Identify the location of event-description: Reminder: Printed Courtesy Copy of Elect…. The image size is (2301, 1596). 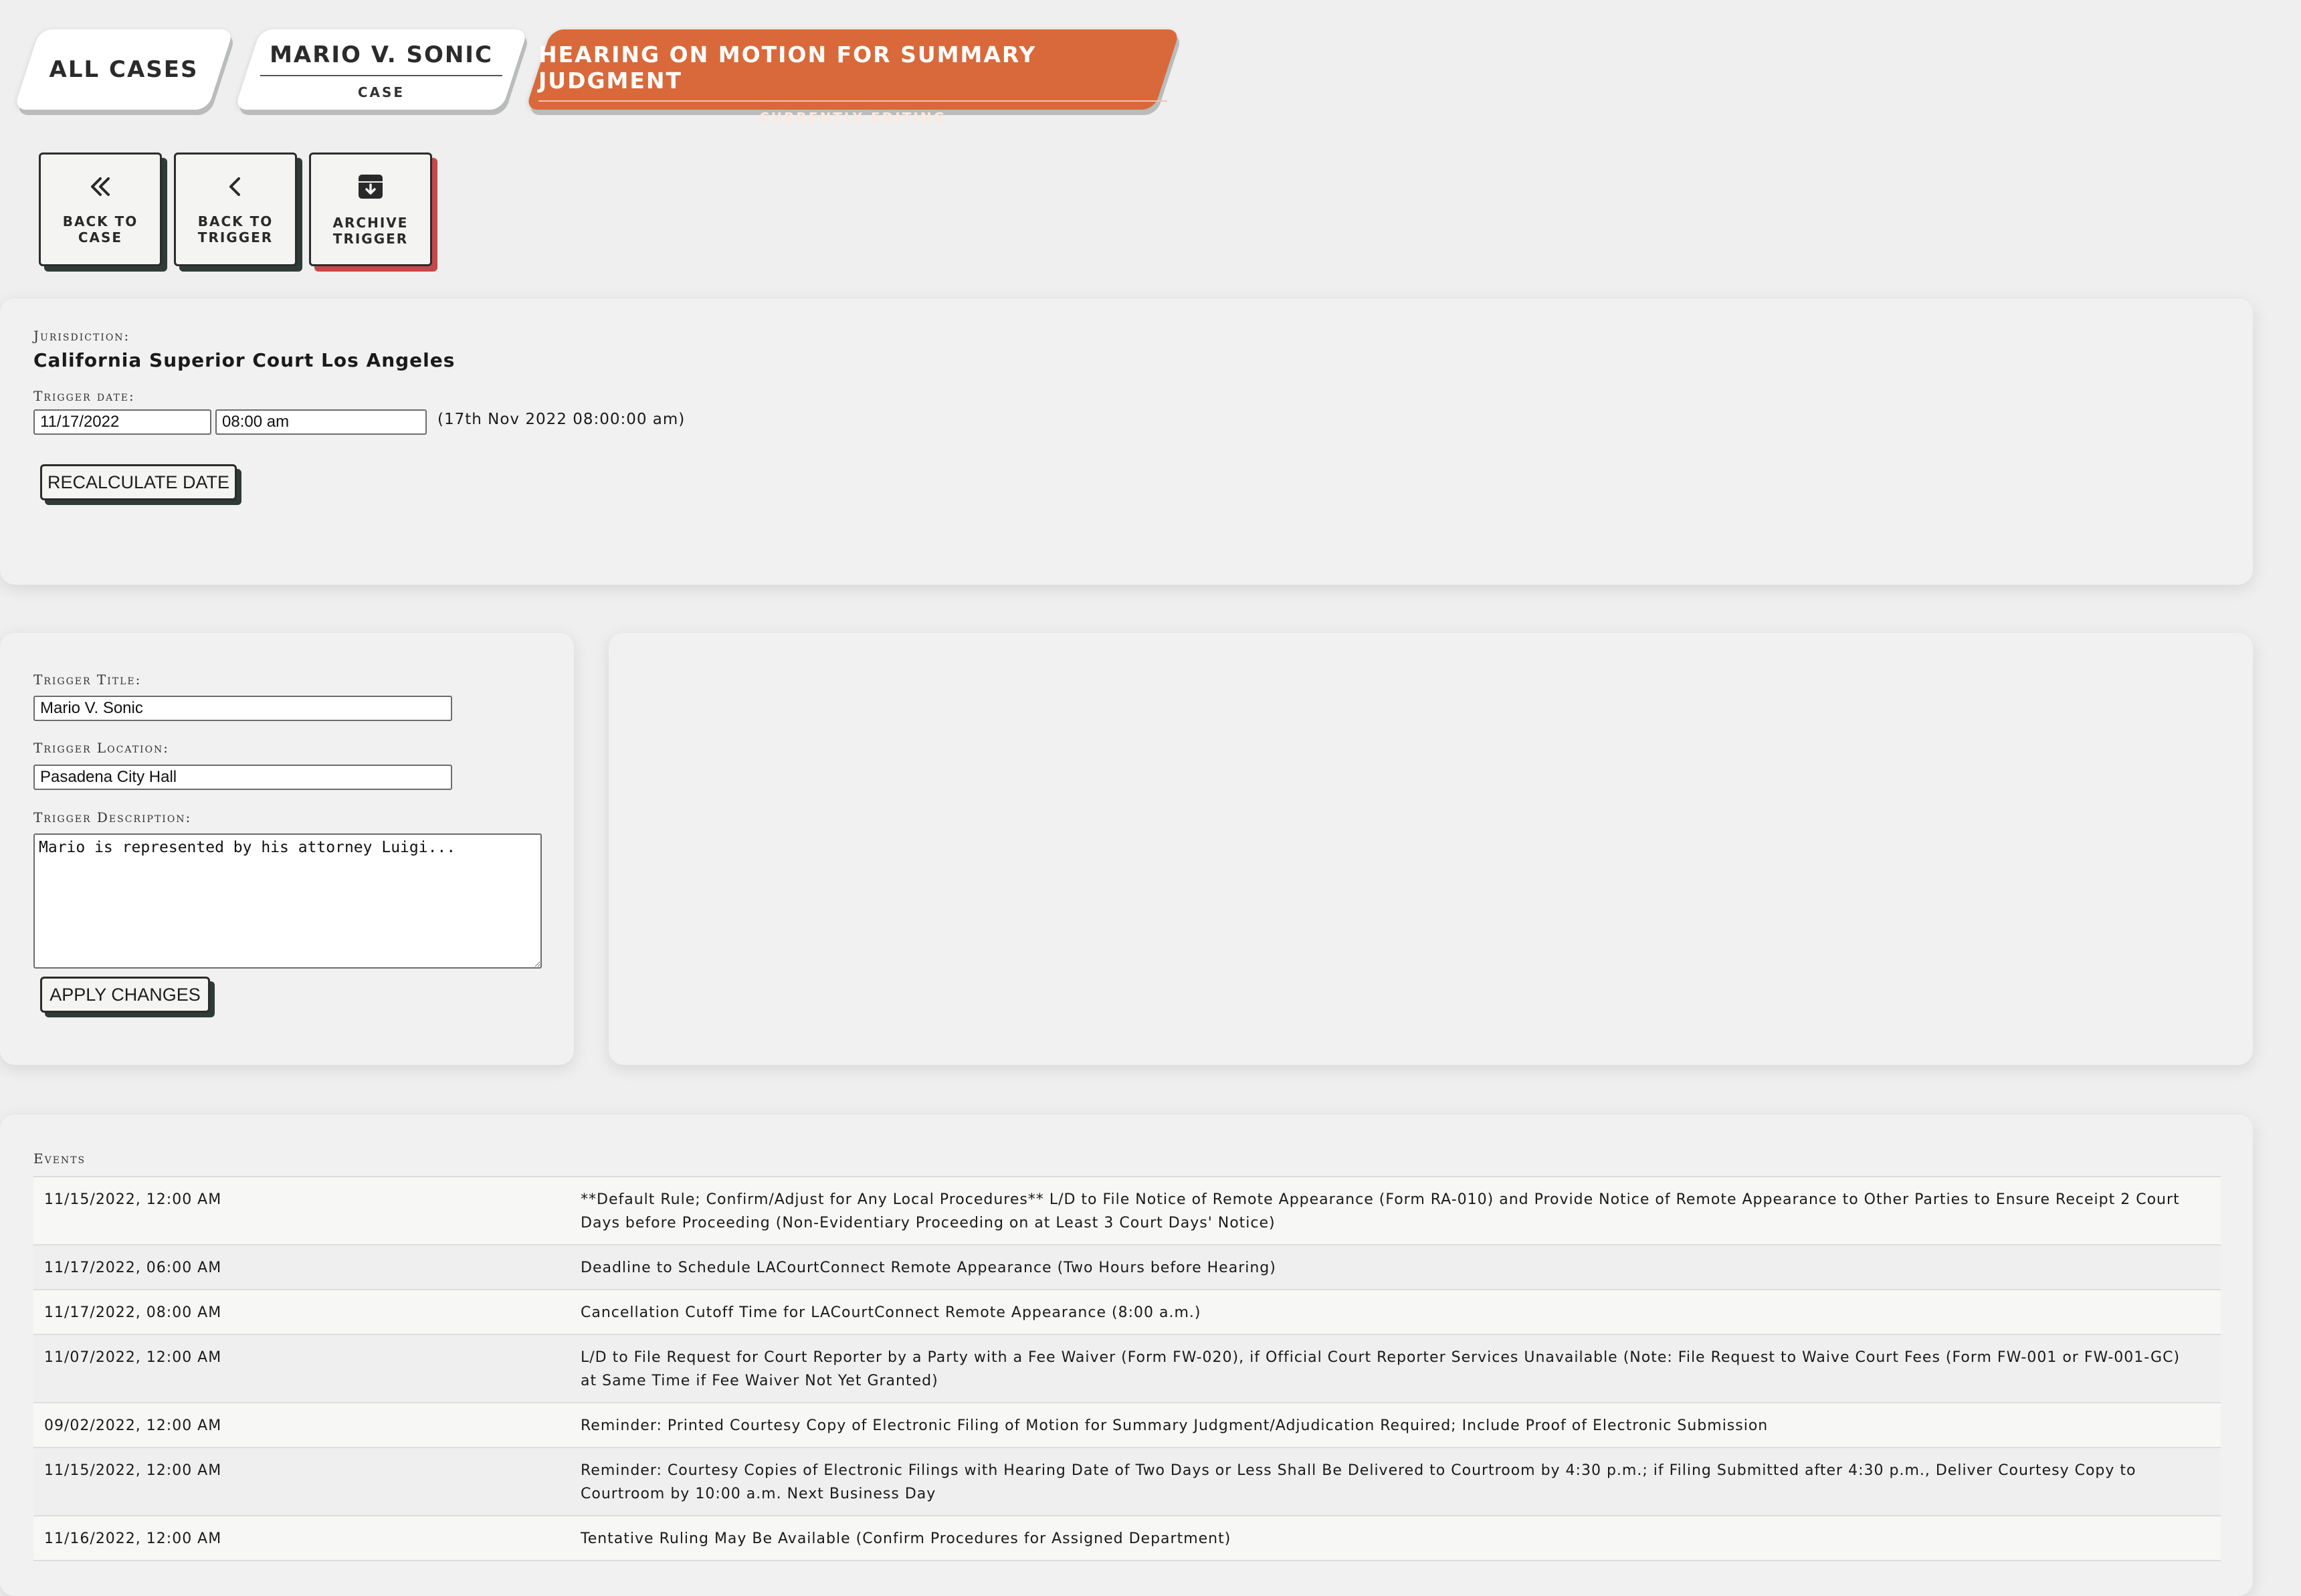
(1175, 1425).